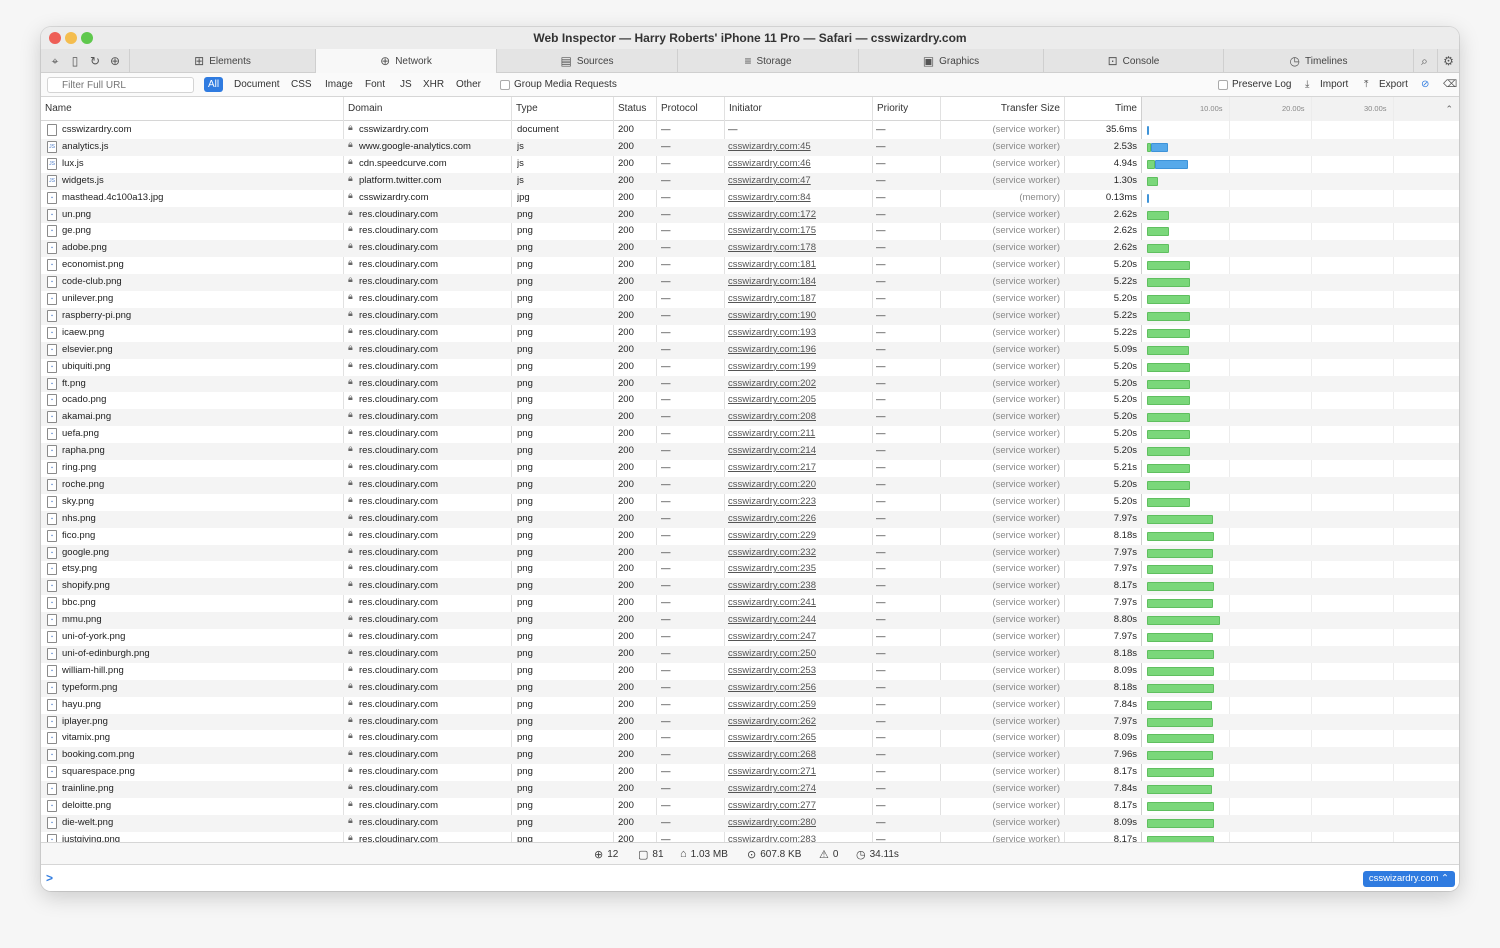 The width and height of the screenshot is (1500, 948). I want to click on request-name: ft.png, so click(201, 384).